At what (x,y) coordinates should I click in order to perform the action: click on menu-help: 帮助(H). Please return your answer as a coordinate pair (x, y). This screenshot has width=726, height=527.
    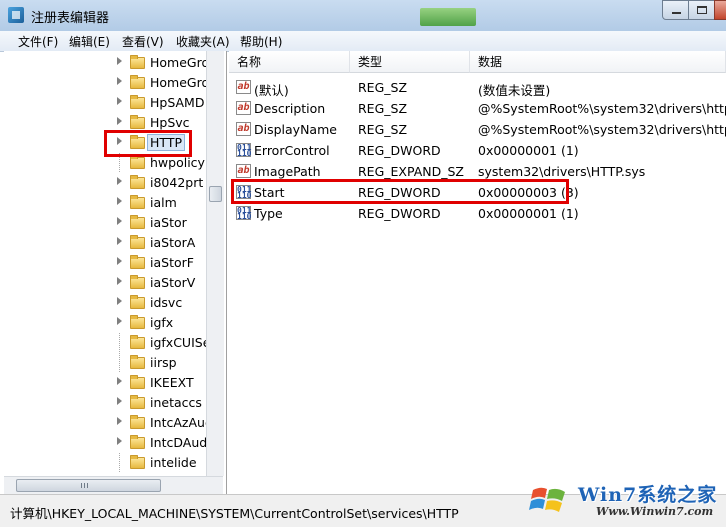
    Looking at the image, I should click on (261, 41).